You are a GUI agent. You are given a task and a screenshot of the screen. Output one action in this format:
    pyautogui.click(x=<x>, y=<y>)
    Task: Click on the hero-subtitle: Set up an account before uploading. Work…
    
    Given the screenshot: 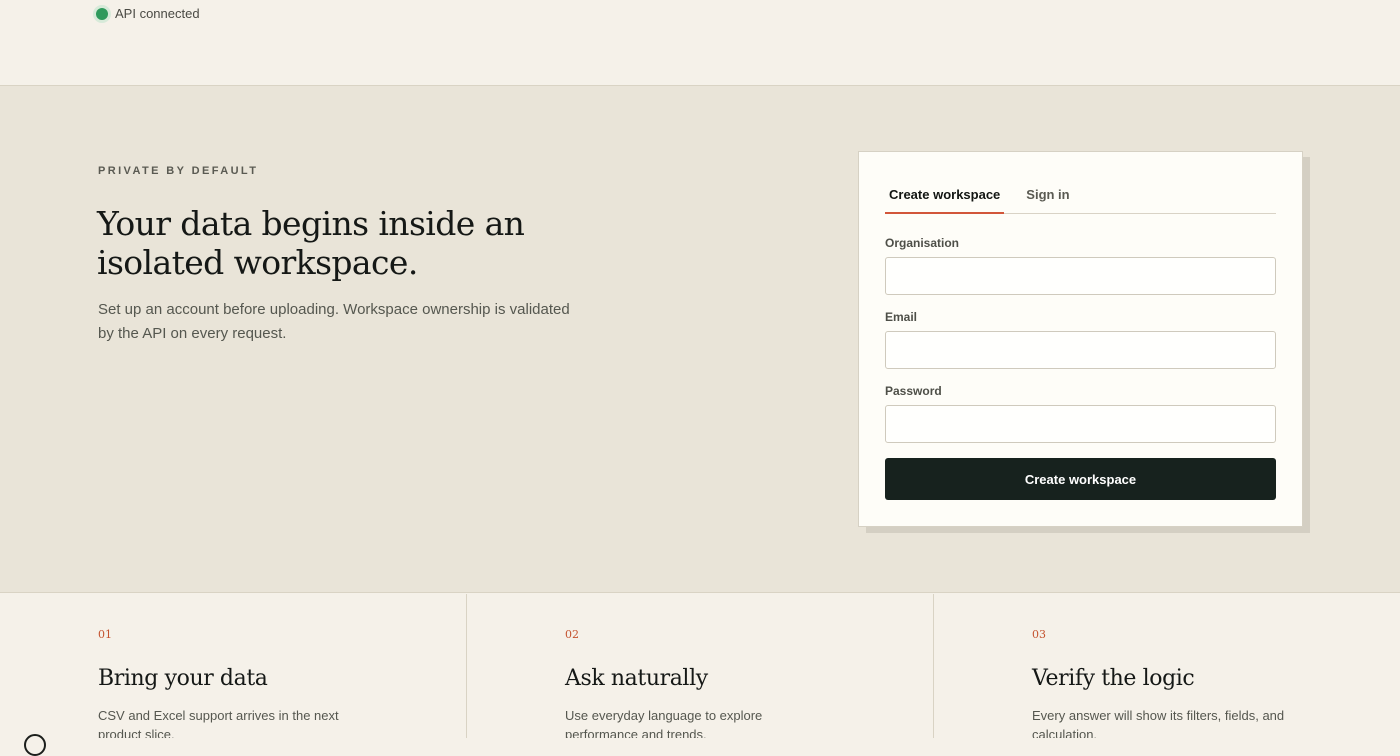 What is the action you would take?
    pyautogui.click(x=334, y=321)
    